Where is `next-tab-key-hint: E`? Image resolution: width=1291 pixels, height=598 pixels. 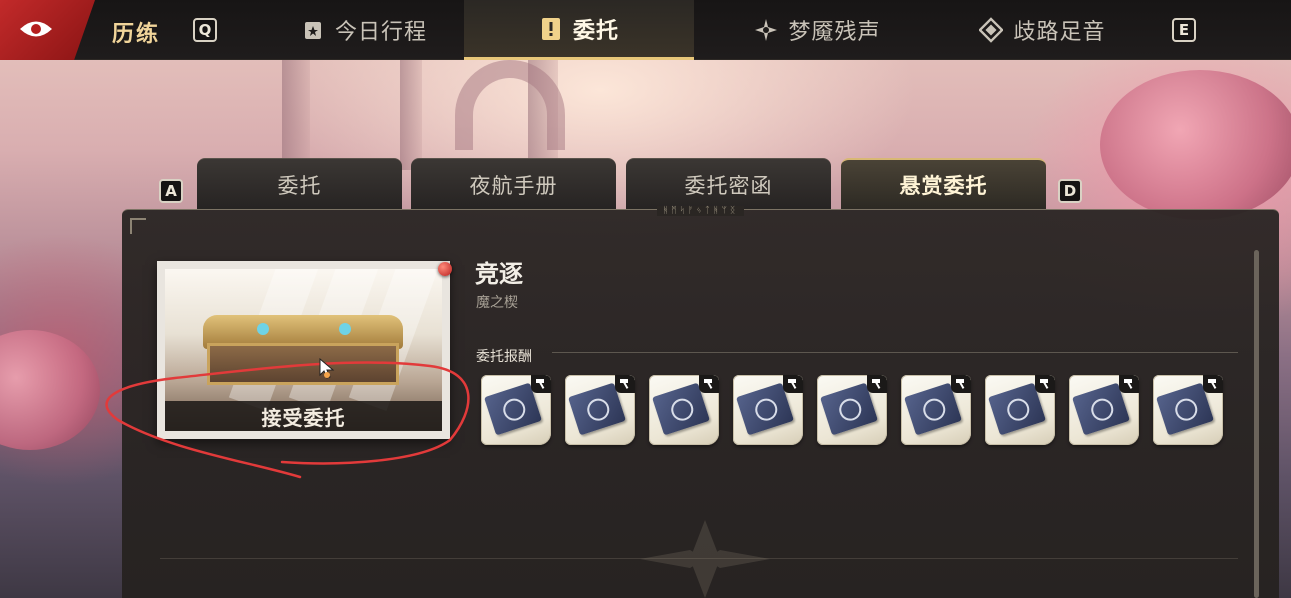 next-tab-key-hint: E is located at coordinates (1184, 30).